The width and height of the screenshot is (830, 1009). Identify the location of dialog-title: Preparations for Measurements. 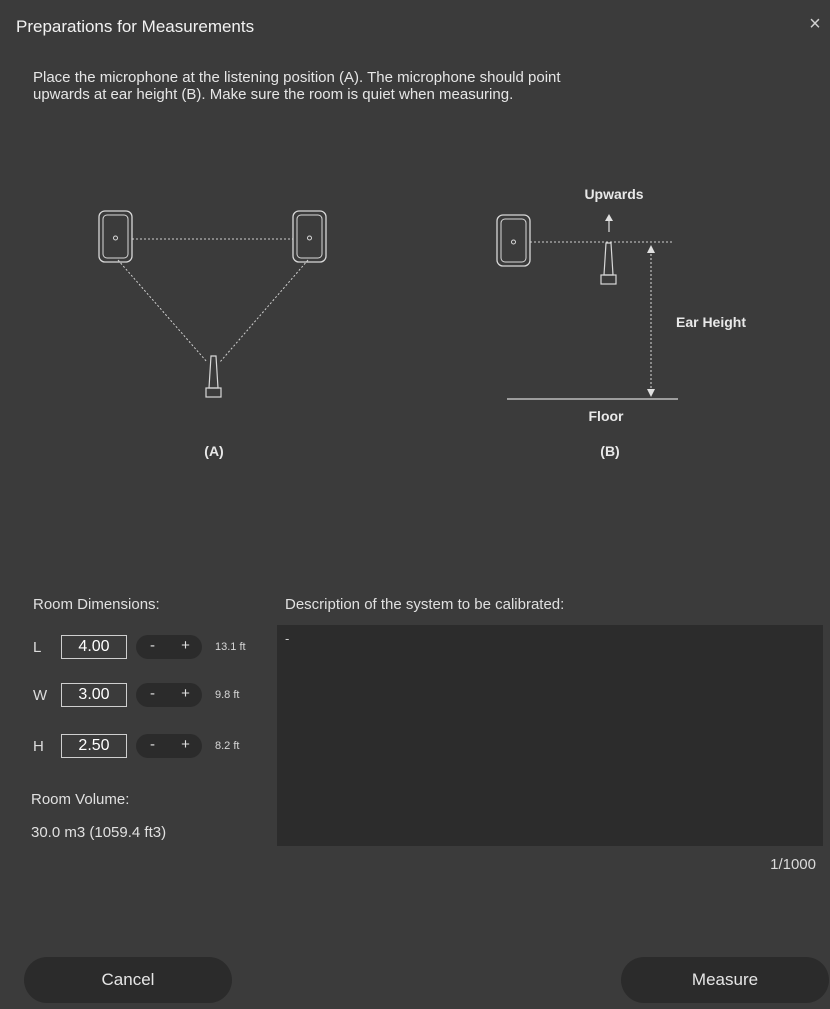
(135, 26).